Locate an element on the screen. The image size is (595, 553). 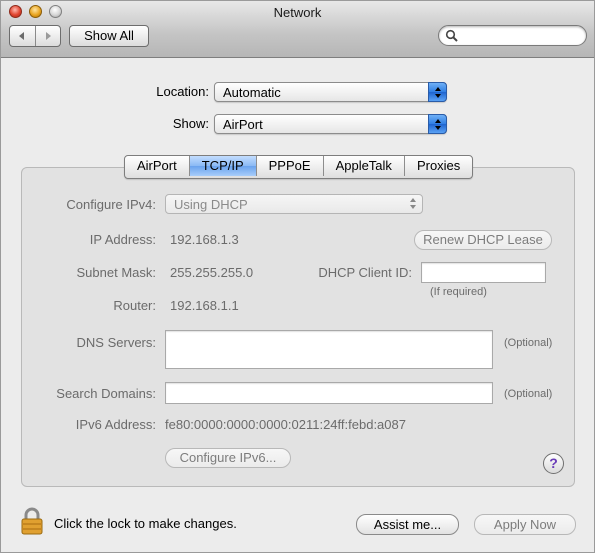
subnet-mask-value: 255.255.255.0 is located at coordinates (212, 272).